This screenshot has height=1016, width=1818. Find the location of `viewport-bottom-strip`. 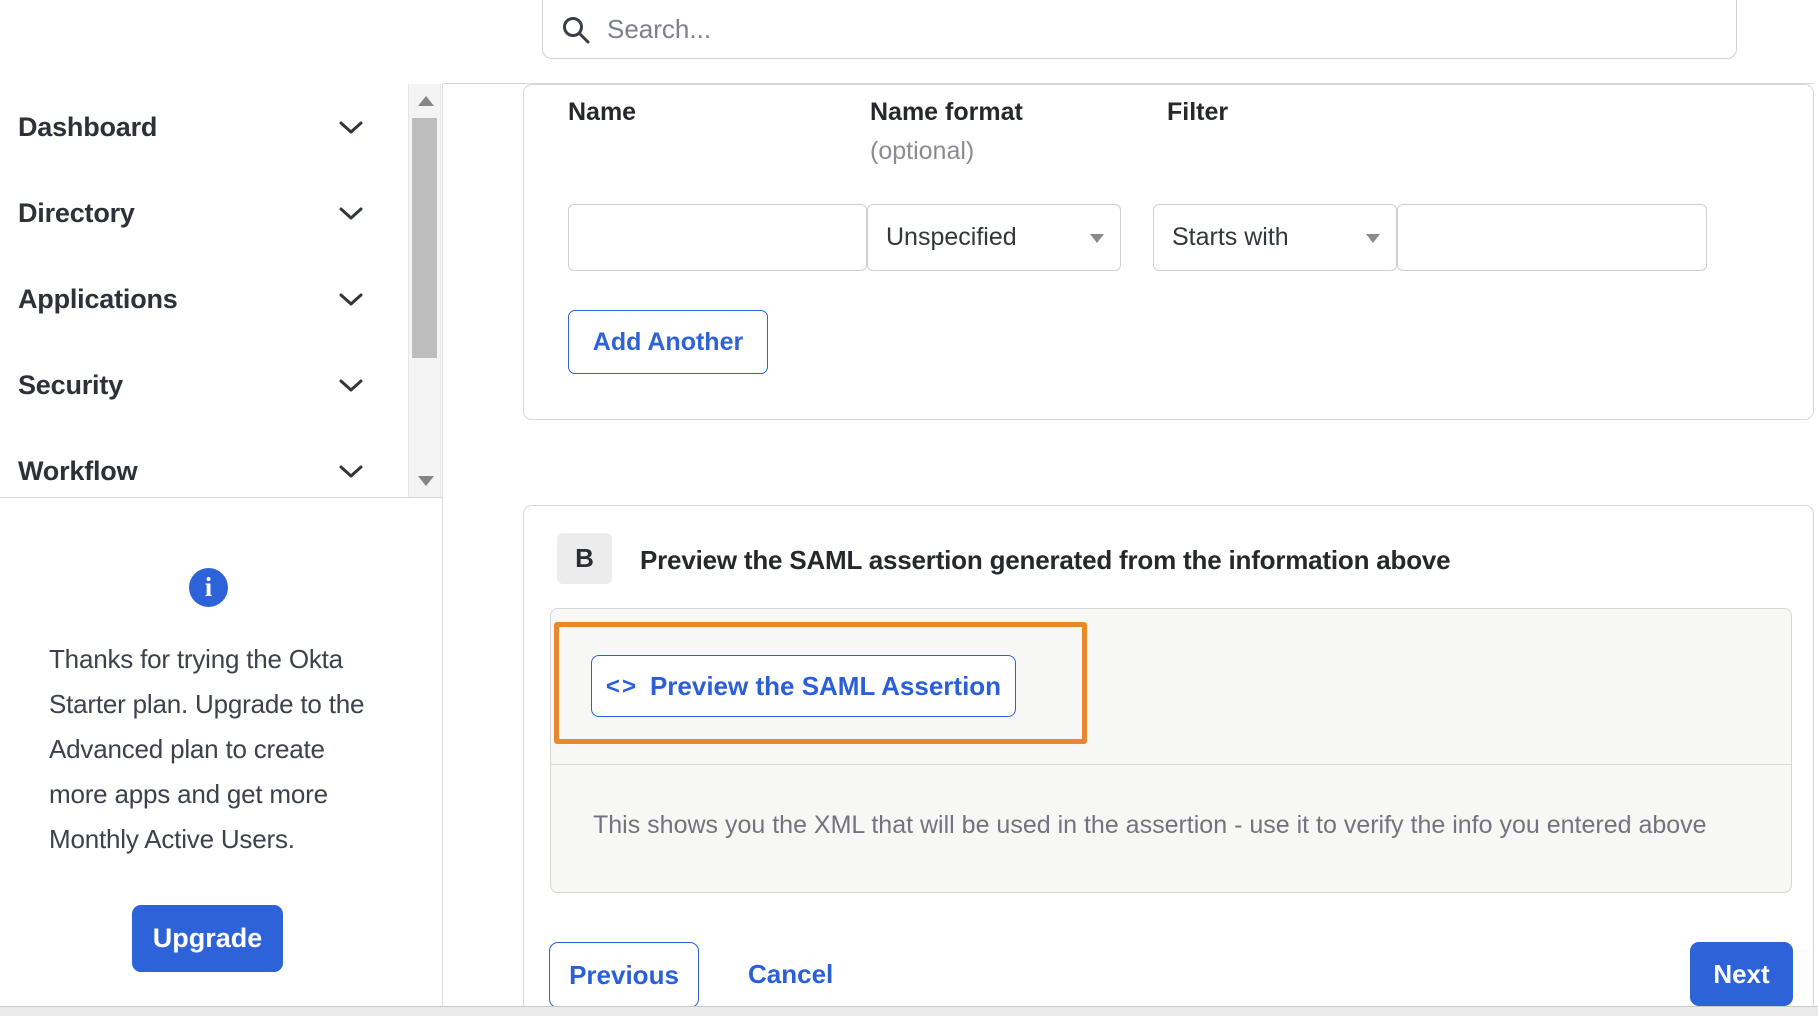

viewport-bottom-strip is located at coordinates (909, 1011).